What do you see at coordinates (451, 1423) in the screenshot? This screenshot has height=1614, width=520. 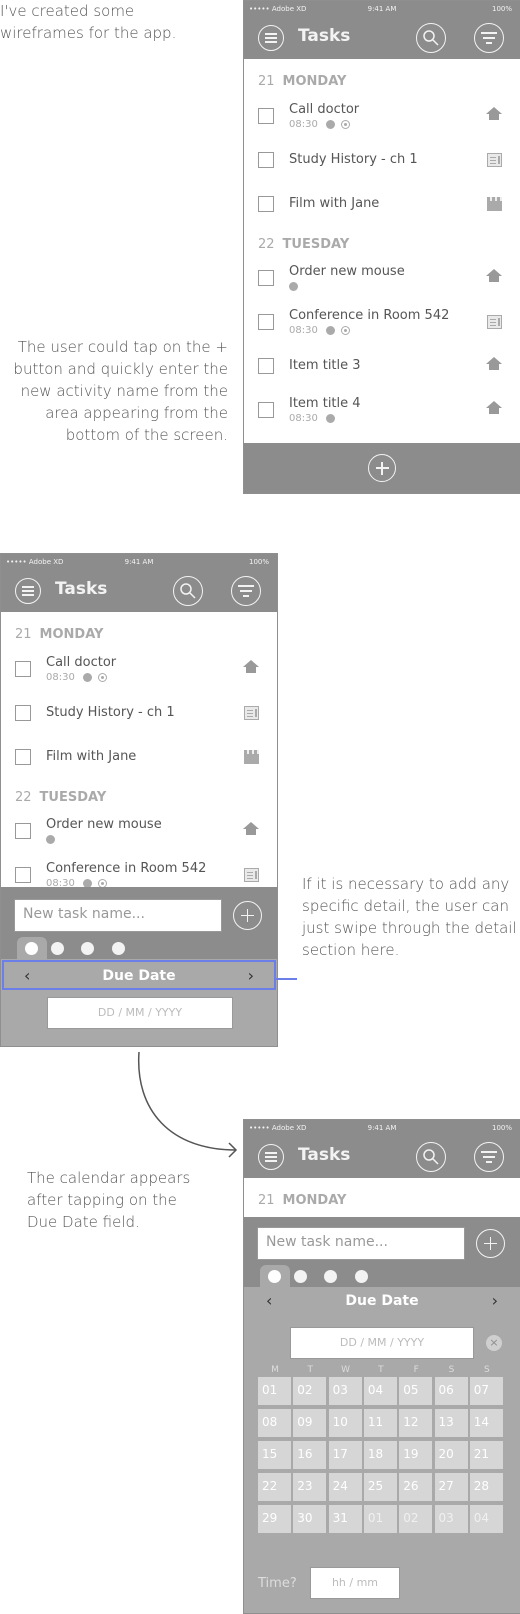 I see `calendar-day: 13` at bounding box center [451, 1423].